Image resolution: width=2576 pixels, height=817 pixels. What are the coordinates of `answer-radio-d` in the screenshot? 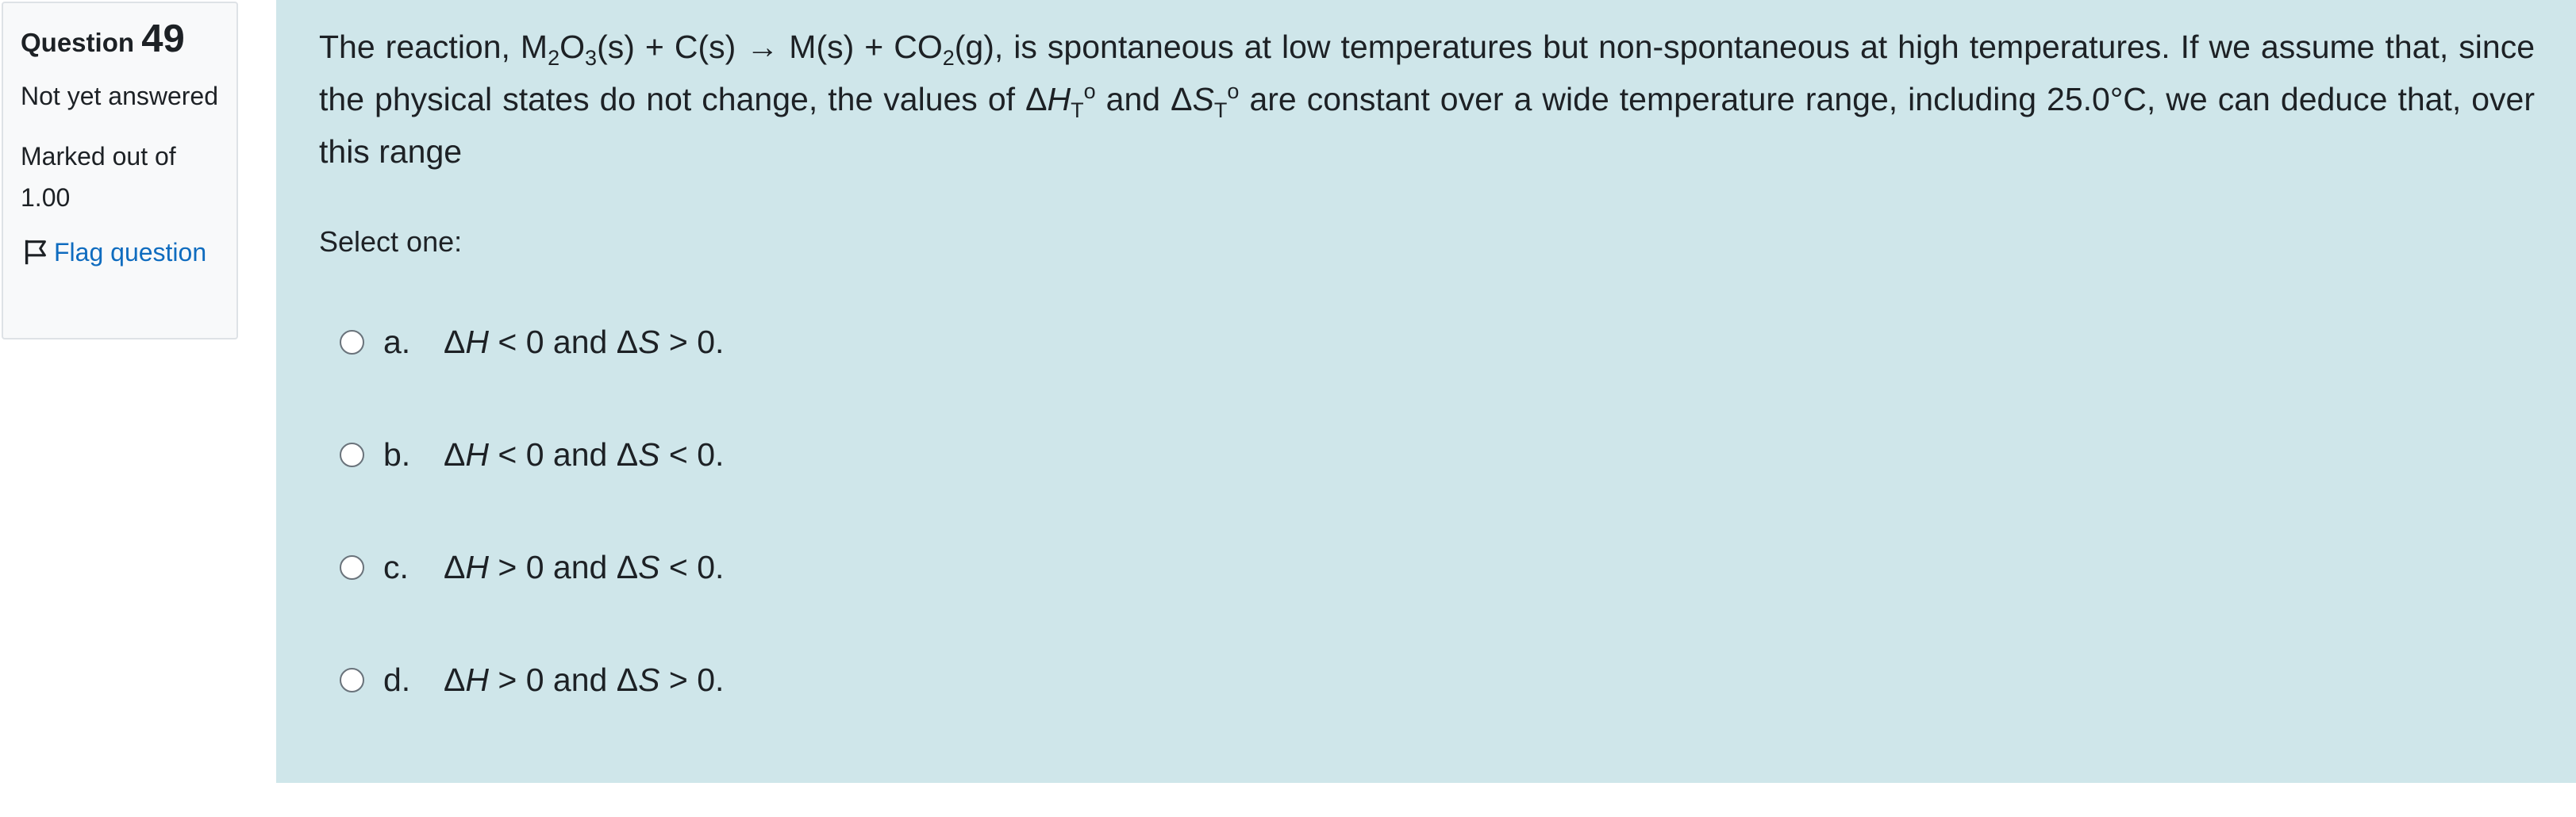 It's located at (352, 679).